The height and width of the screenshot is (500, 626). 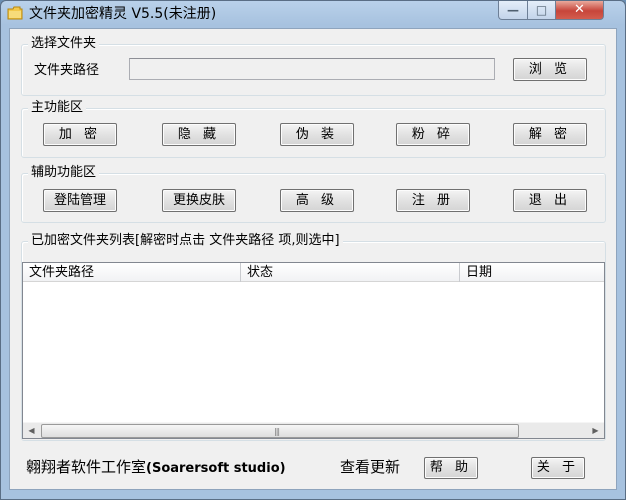 I want to click on advanced-button: 高 级, so click(x=317, y=200).